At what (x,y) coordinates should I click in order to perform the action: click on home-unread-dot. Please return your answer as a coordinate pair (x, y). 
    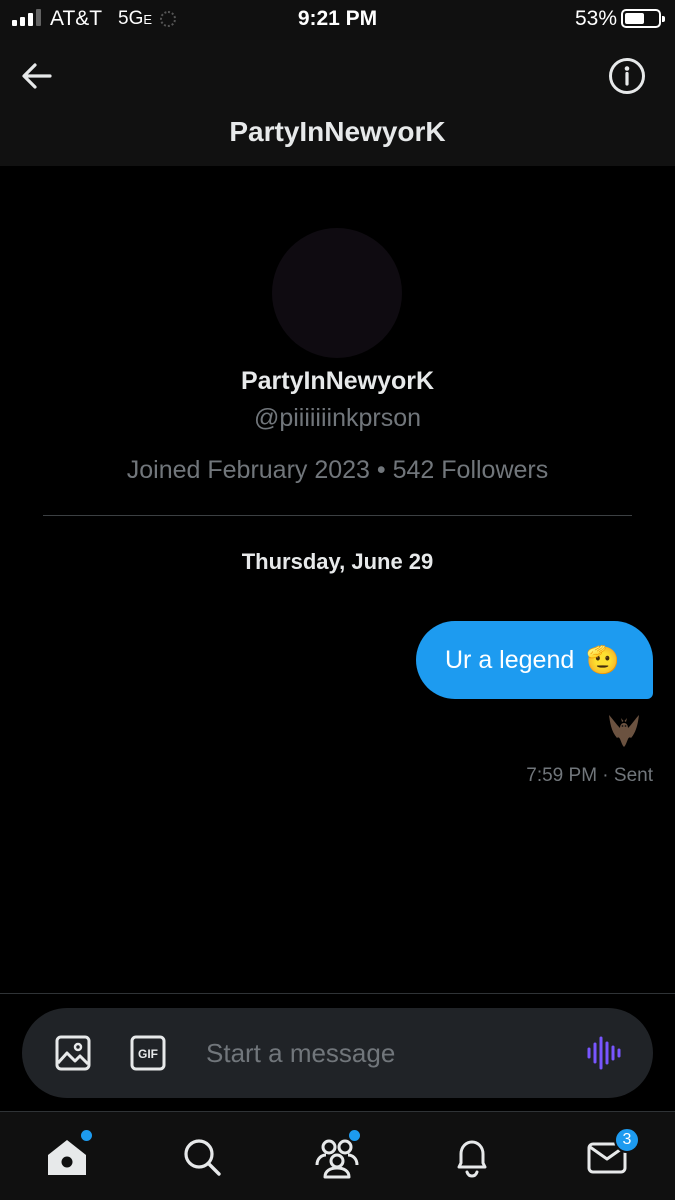
    Looking at the image, I should click on (86, 1135).